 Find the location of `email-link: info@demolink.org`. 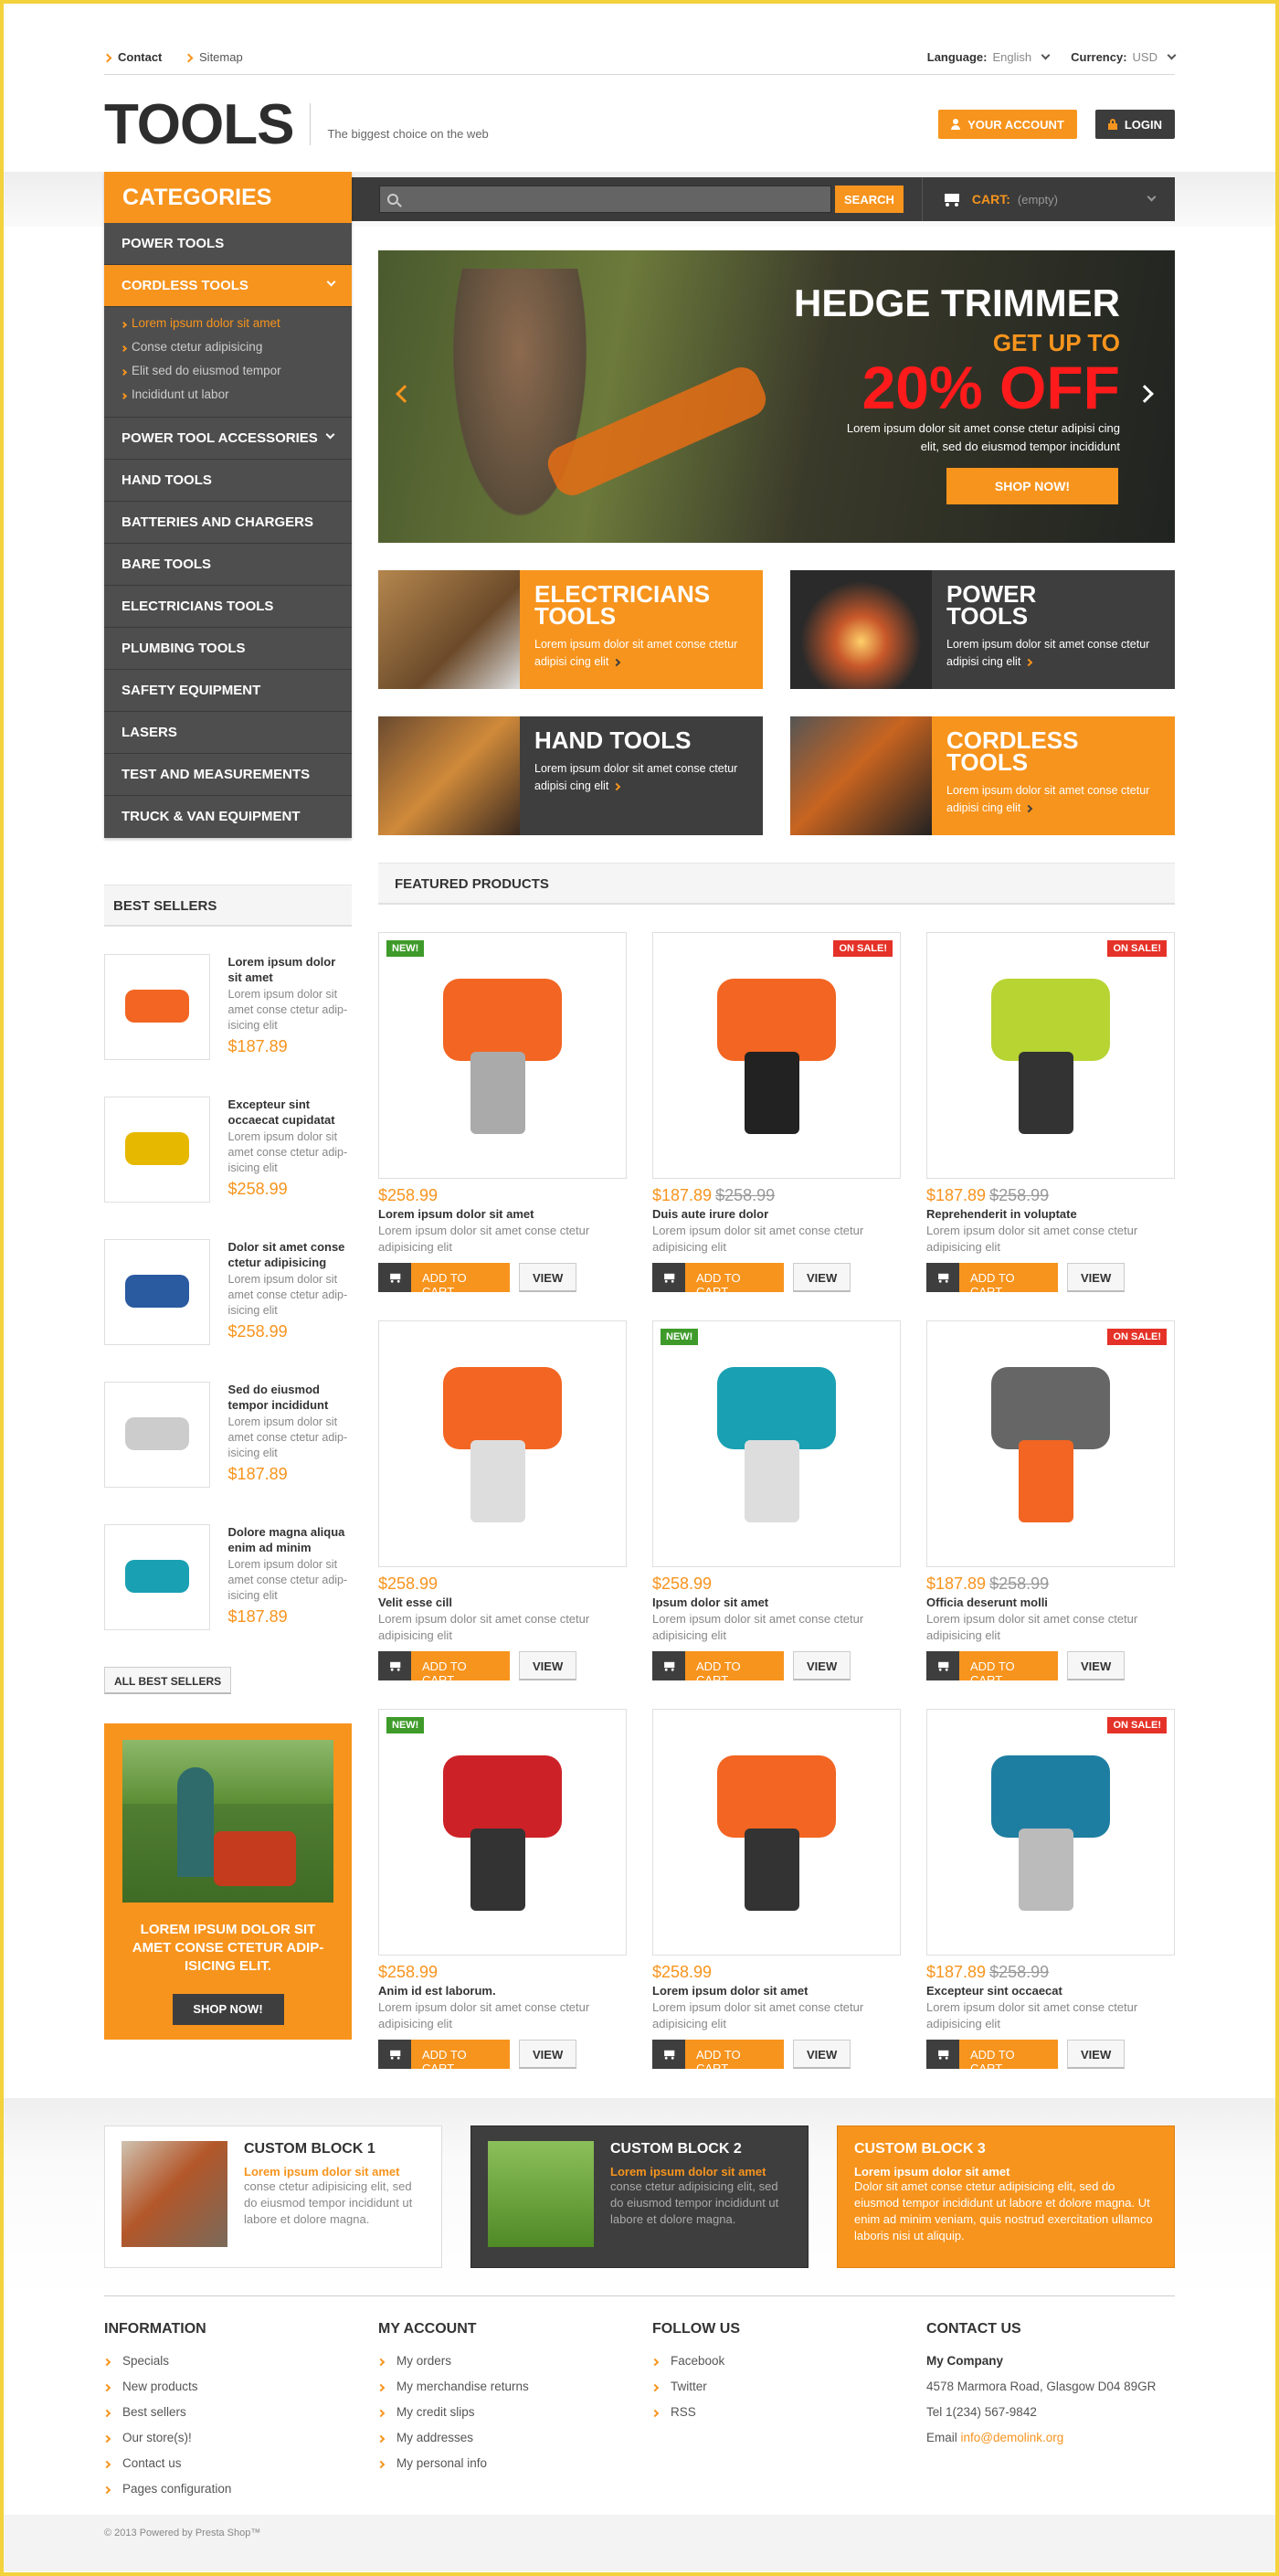

email-link: info@demolink.org is located at coordinates (1013, 2437).